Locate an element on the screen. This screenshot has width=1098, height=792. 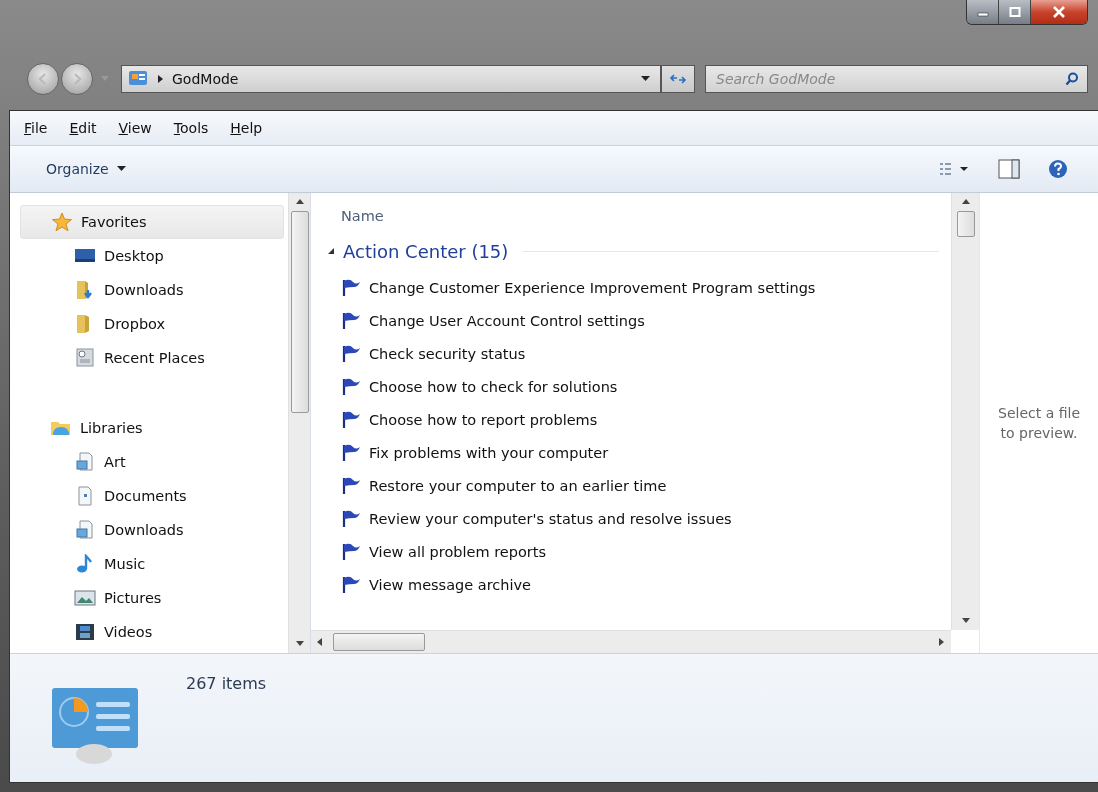
address-bar: GodMode is located at coordinates (391, 79).